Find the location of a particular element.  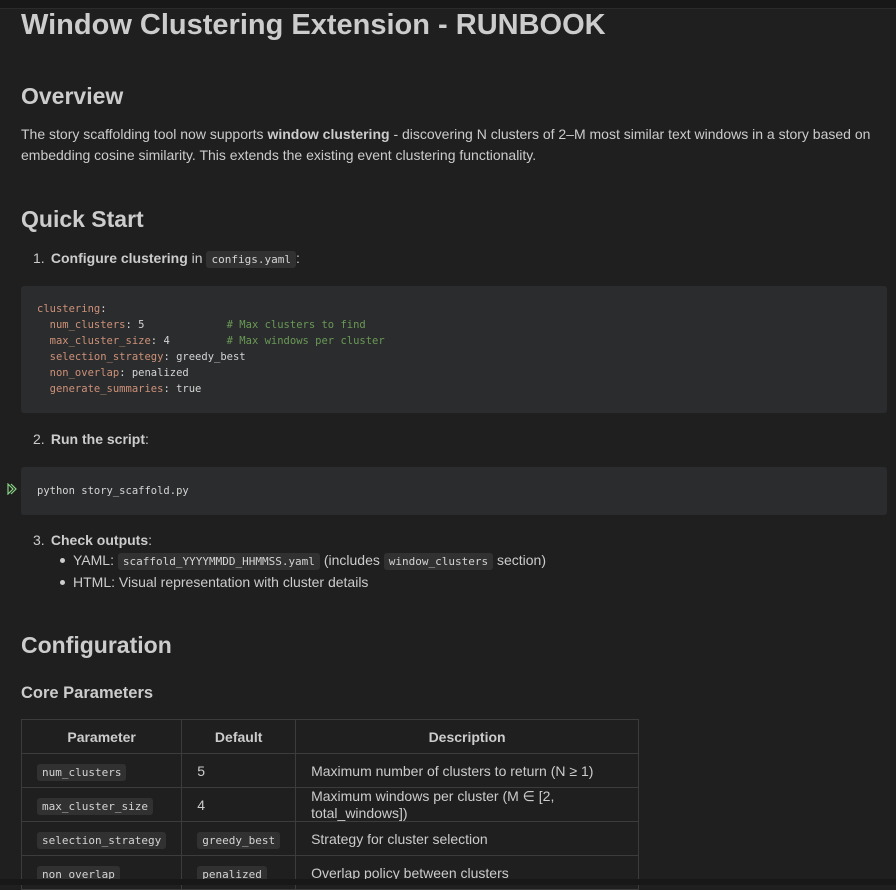

yaml-value: : penalized is located at coordinates (154, 373).